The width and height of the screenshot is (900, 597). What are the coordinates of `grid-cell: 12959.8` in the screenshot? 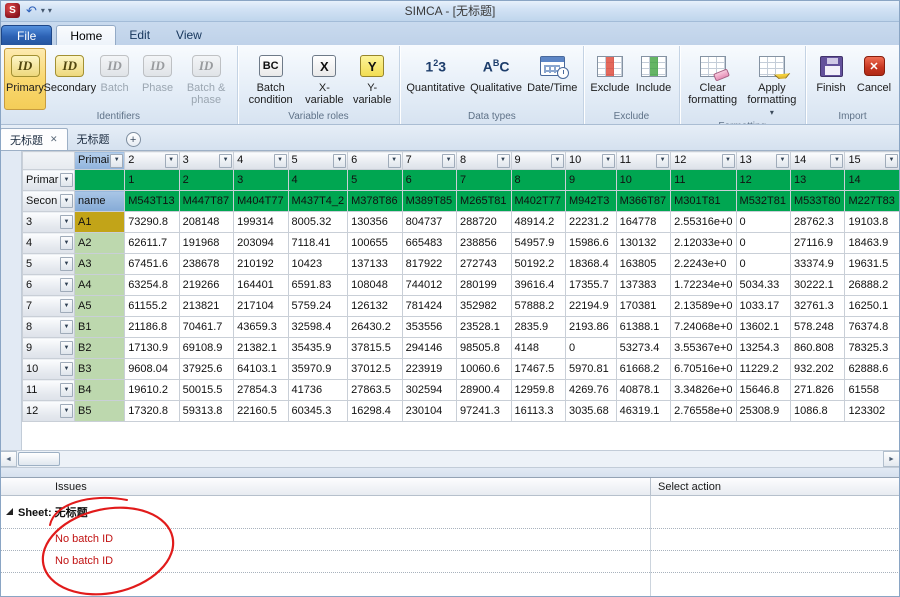 It's located at (538, 390).